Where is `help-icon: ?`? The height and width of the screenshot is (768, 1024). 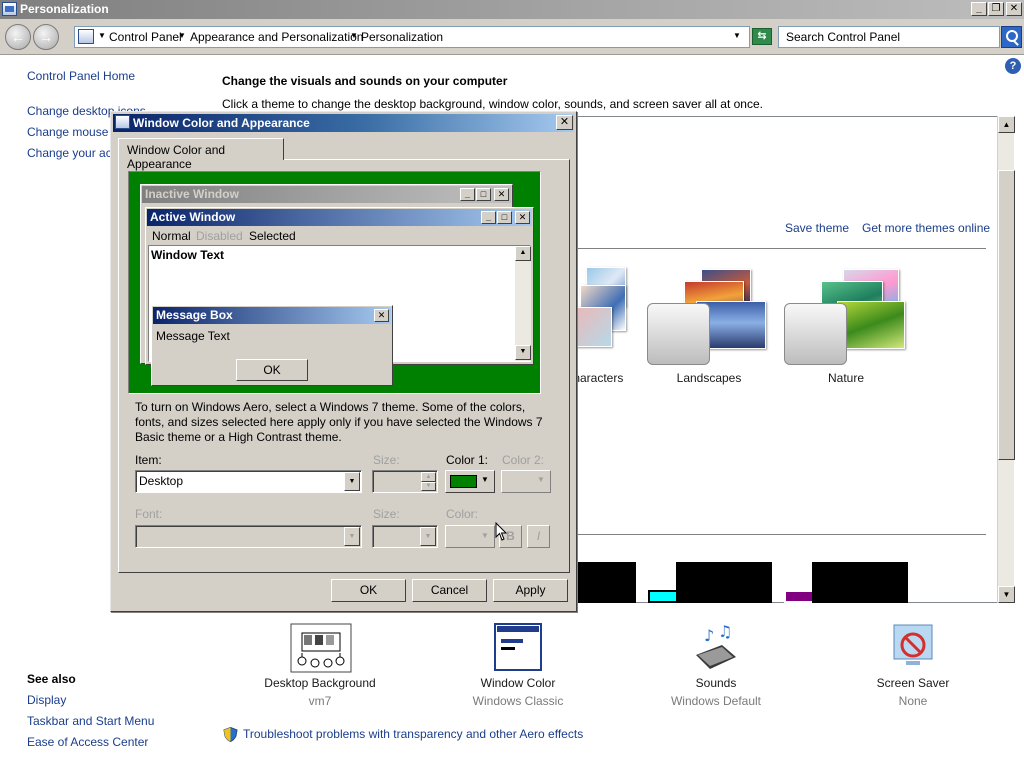
help-icon: ? is located at coordinates (1013, 66).